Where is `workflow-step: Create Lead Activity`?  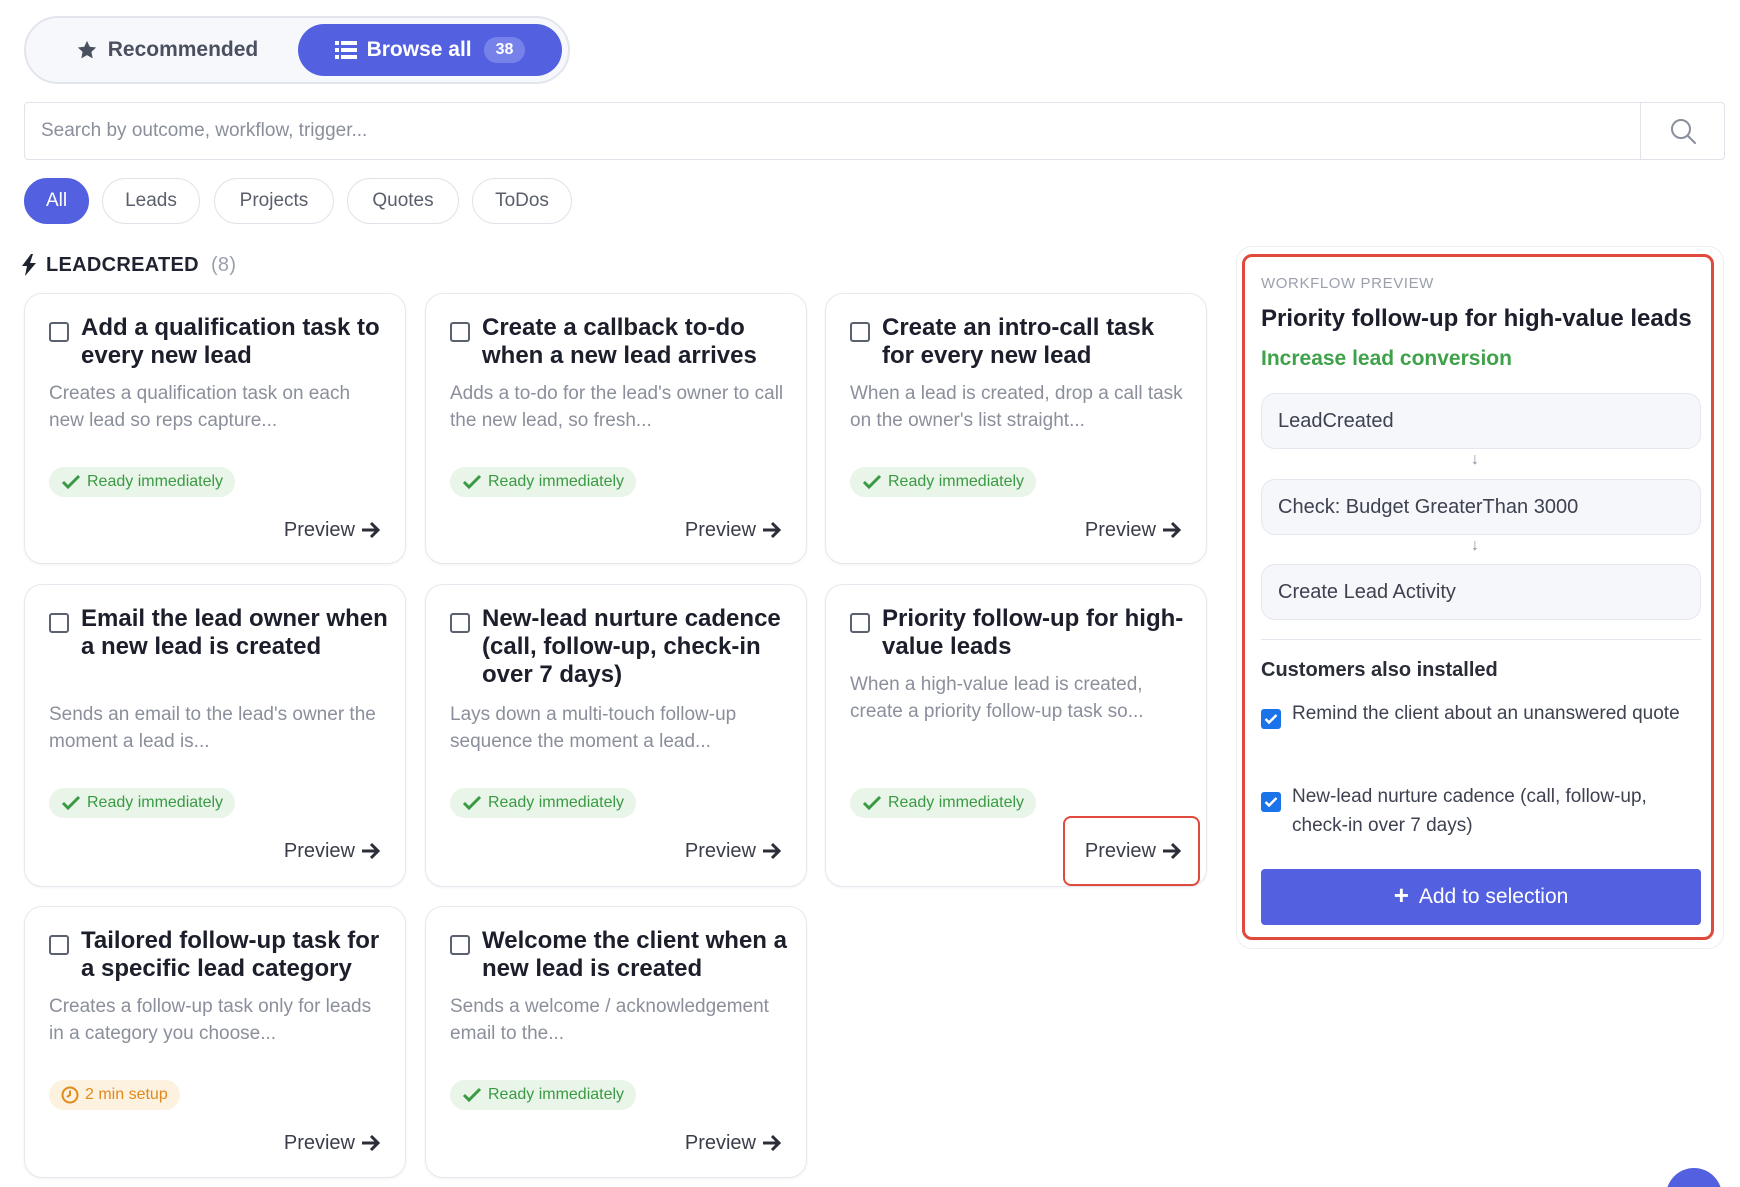 workflow-step: Create Lead Activity is located at coordinates (1481, 592).